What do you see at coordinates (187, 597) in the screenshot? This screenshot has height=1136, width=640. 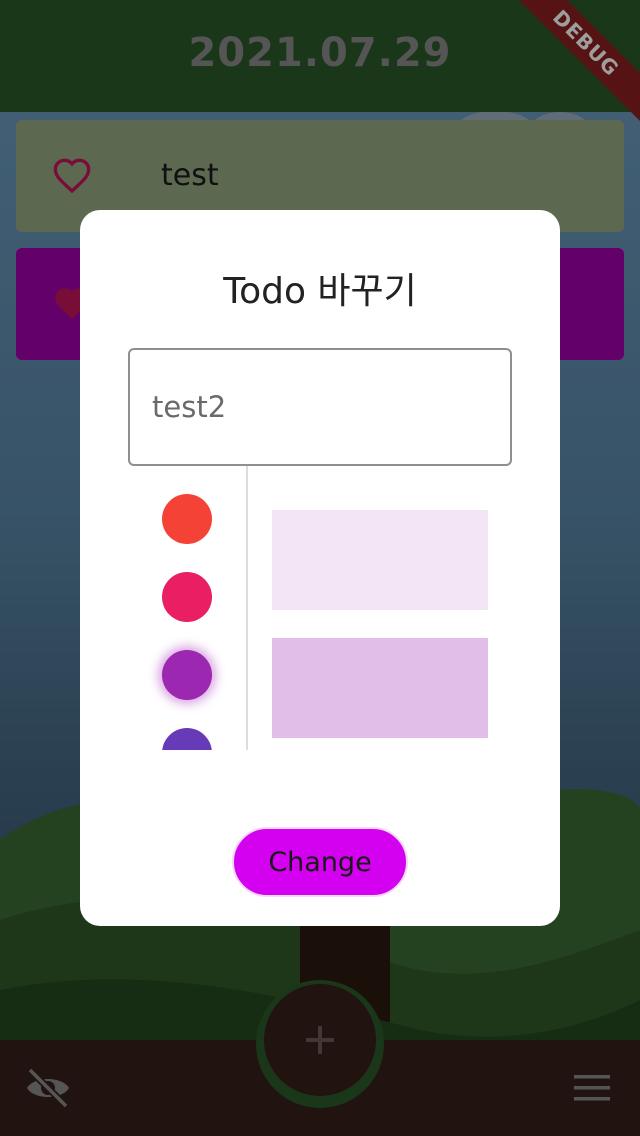 I see `color-swatch-pink` at bounding box center [187, 597].